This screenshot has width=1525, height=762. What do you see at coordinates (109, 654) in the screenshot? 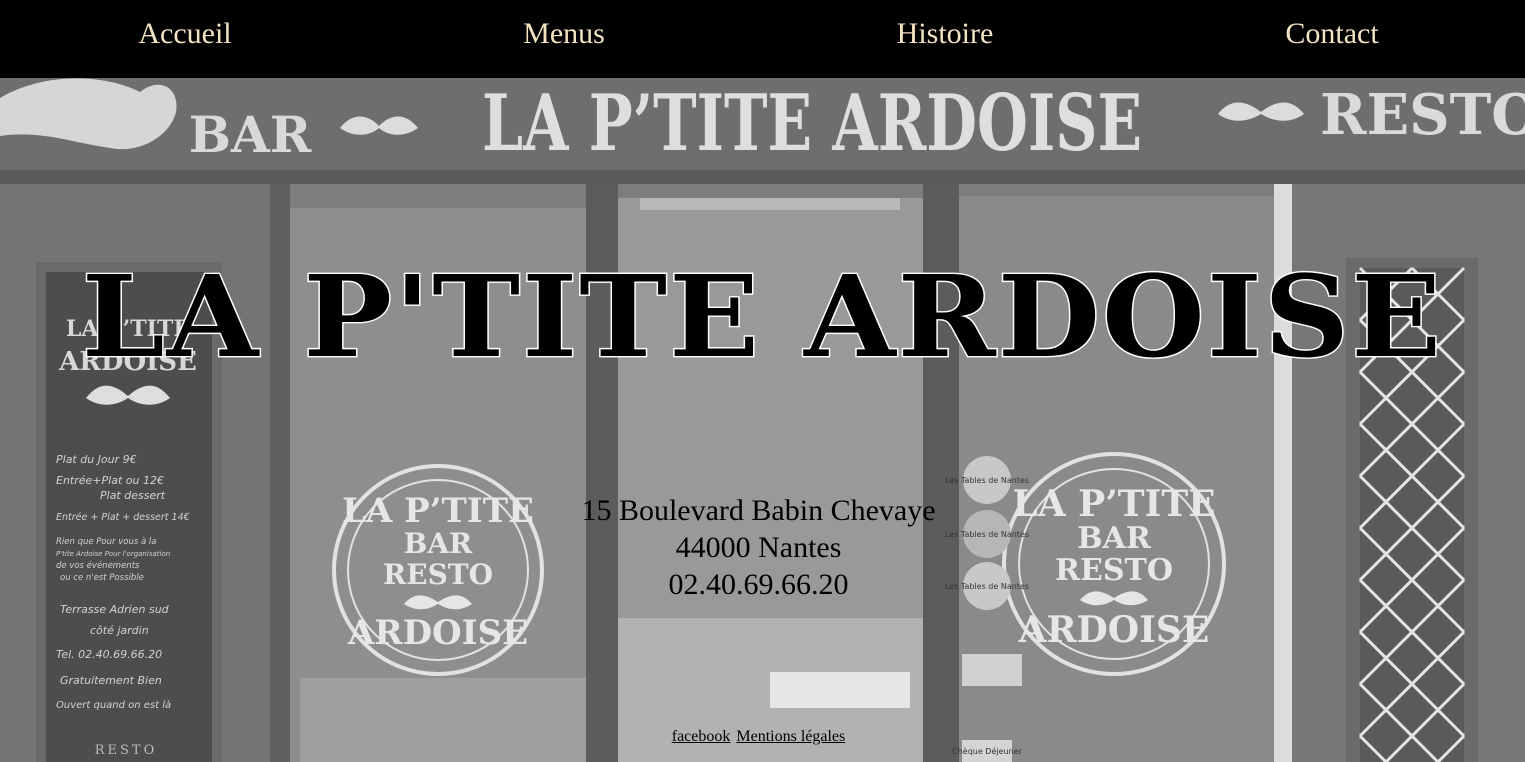
I see `chalk-line: Tel. 02.40.69.66.20` at bounding box center [109, 654].